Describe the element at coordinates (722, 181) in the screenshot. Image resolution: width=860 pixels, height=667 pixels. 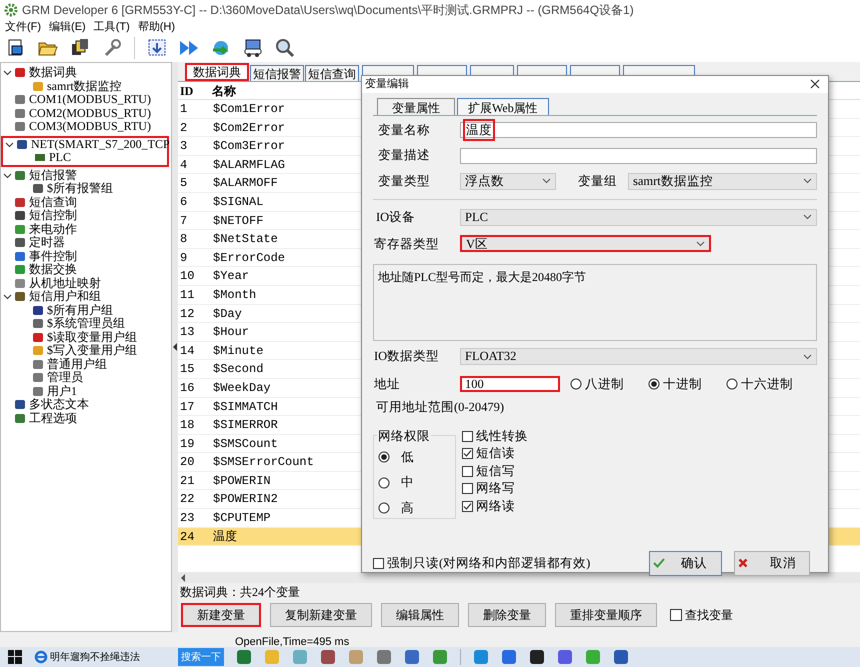
I see `dropdown: samrt数据监控` at that location.